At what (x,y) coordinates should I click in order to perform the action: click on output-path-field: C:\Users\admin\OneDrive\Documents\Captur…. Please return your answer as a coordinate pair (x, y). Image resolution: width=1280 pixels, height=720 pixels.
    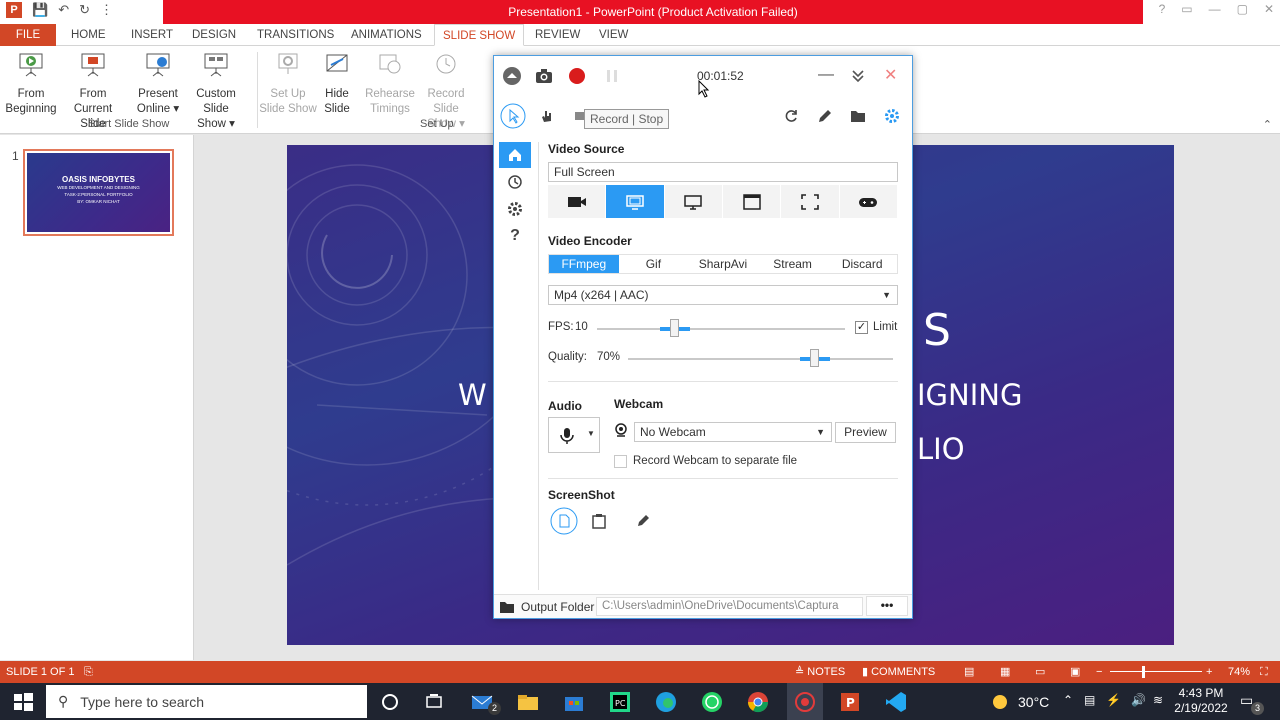
    Looking at the image, I should click on (729, 606).